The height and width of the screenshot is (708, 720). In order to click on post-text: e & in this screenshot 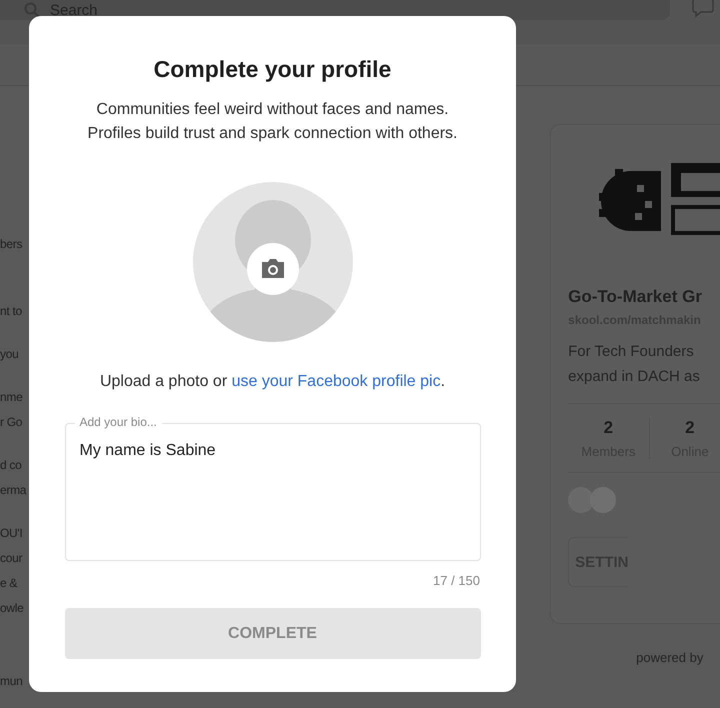, I will do `click(9, 583)`.